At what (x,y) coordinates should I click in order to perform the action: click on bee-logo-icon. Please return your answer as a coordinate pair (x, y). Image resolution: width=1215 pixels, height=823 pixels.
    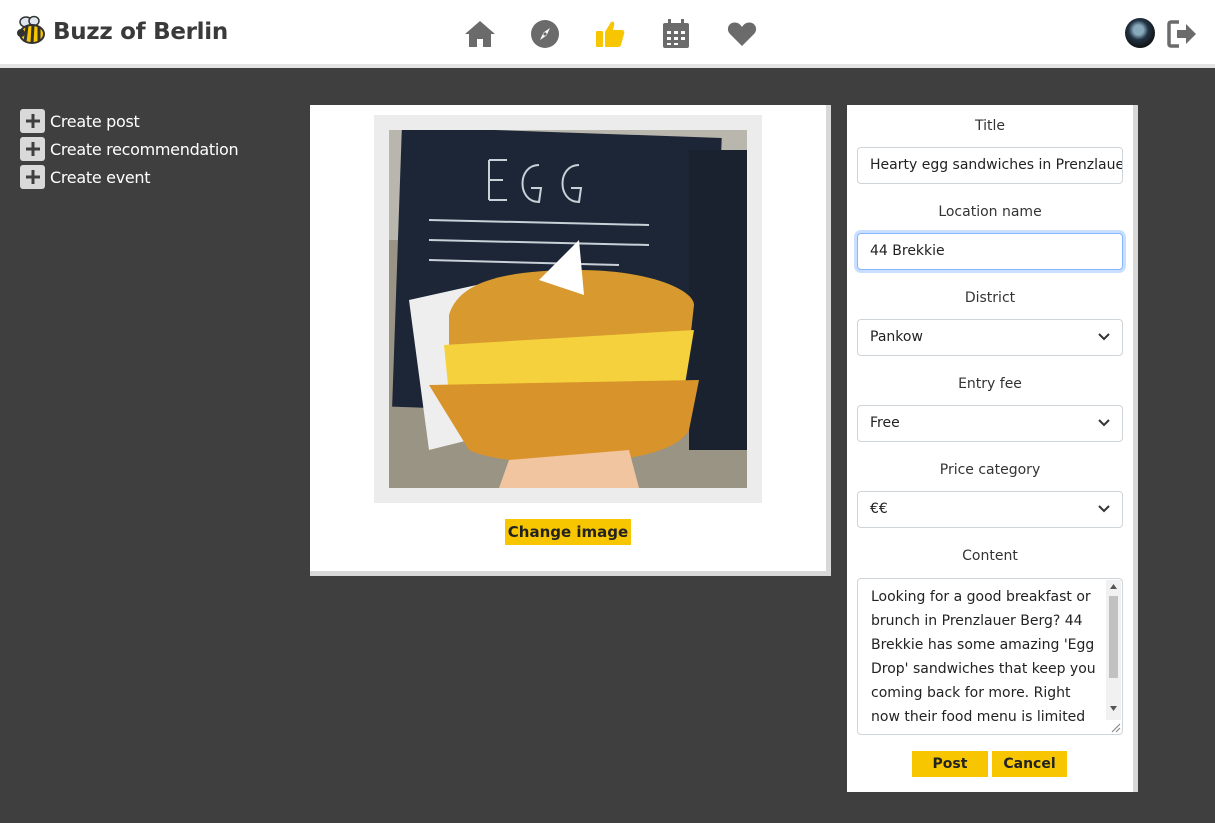
    Looking at the image, I should click on (31, 32).